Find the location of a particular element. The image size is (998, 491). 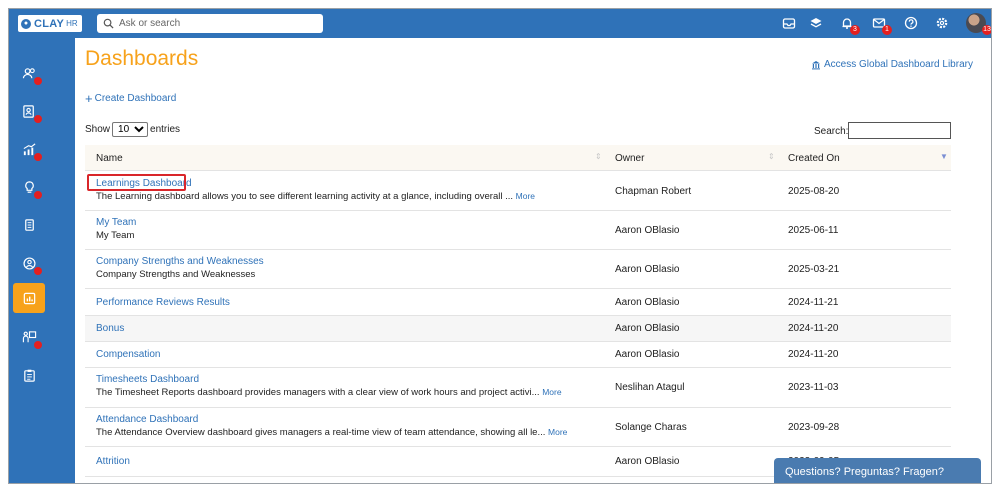

global-search-input is located at coordinates (214, 23).